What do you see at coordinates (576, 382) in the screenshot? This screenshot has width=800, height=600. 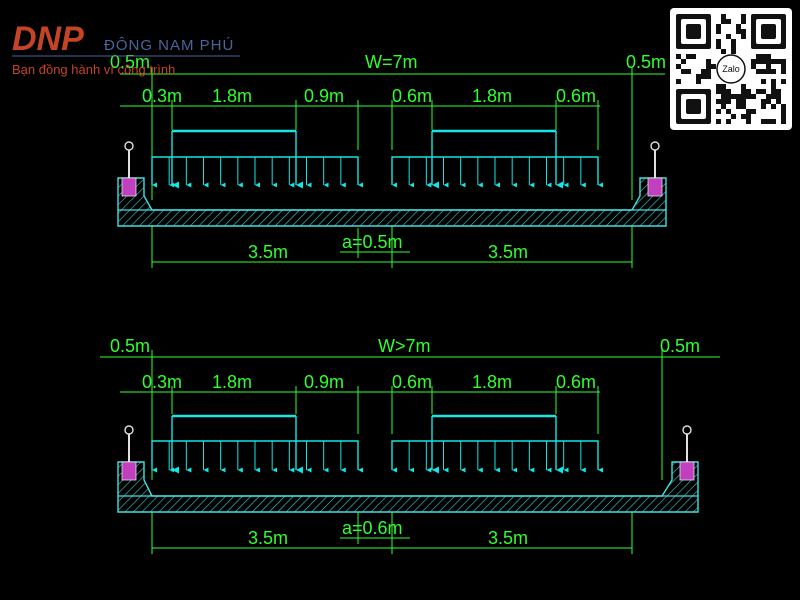 I see `vehicle-right-edge-label-2: 0.6m` at bounding box center [576, 382].